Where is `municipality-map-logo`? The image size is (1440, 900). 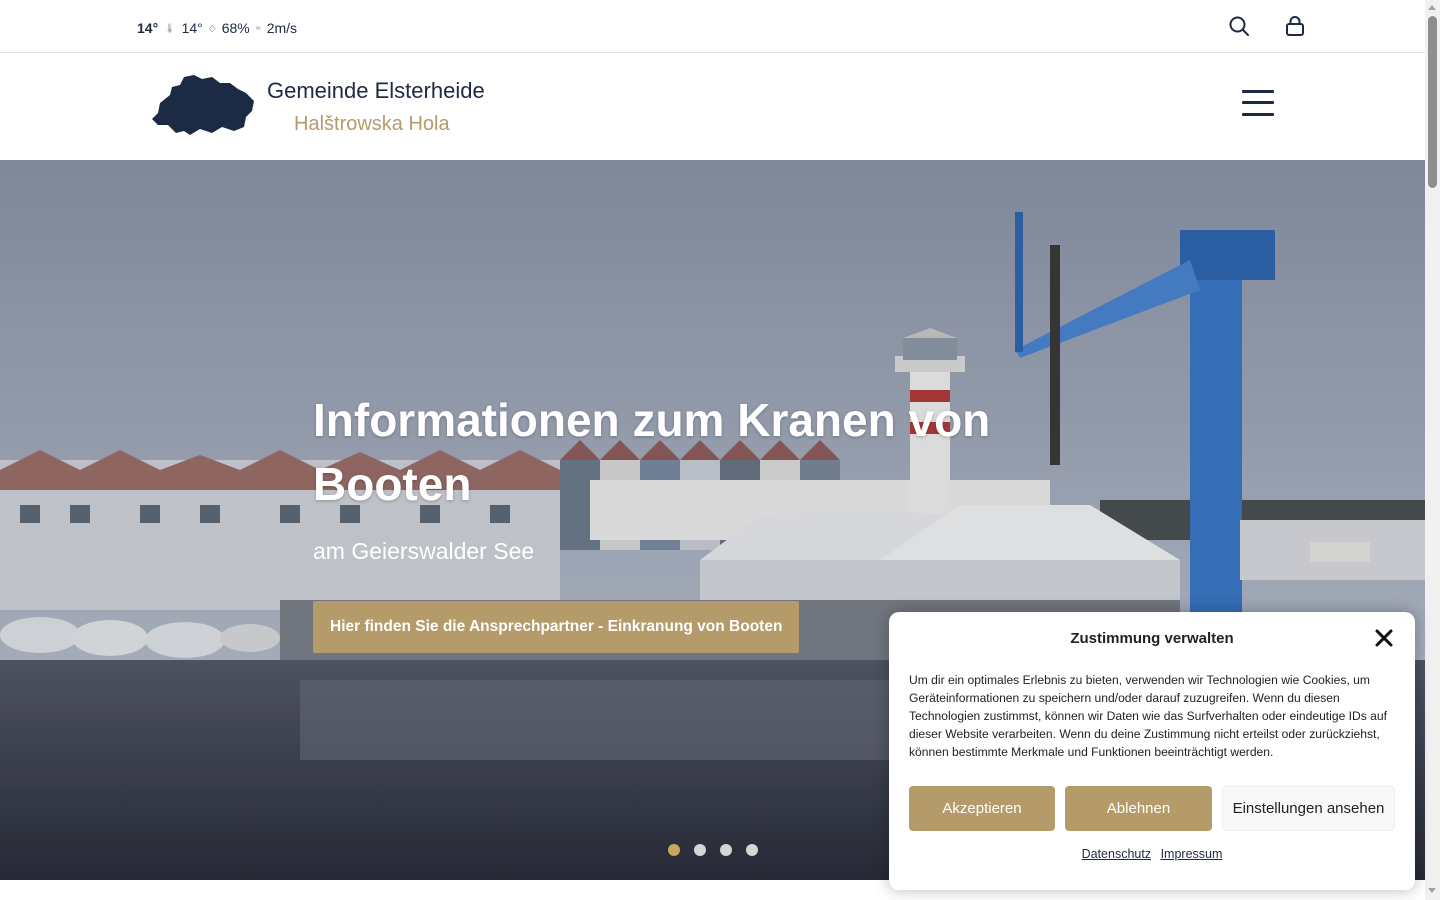 municipality-map-logo is located at coordinates (203, 105).